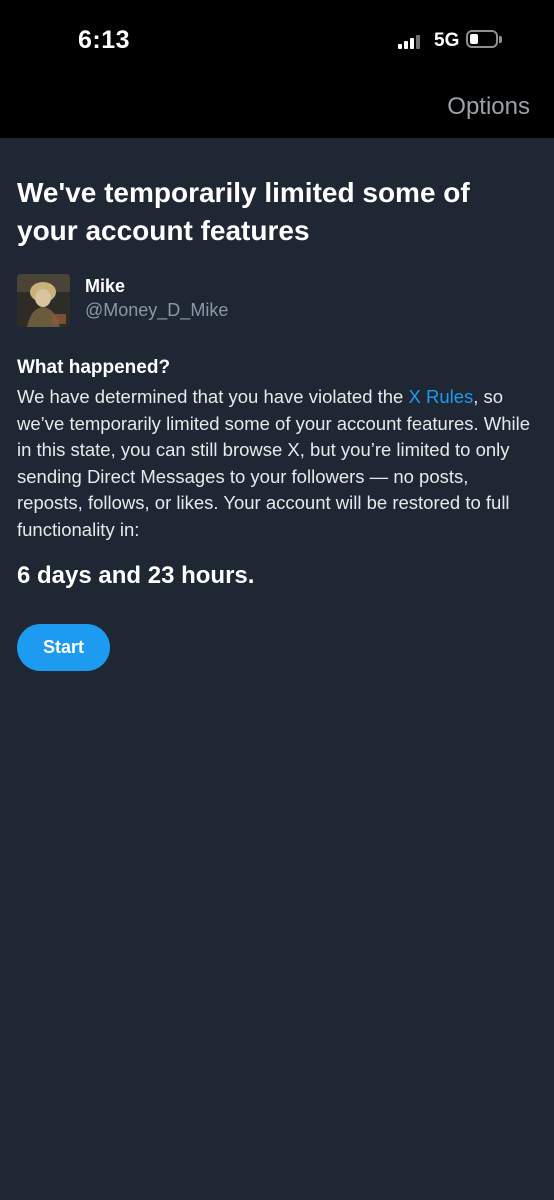 This screenshot has width=554, height=1200. Describe the element at coordinates (104, 40) in the screenshot. I see `status-time: 6:13` at that location.